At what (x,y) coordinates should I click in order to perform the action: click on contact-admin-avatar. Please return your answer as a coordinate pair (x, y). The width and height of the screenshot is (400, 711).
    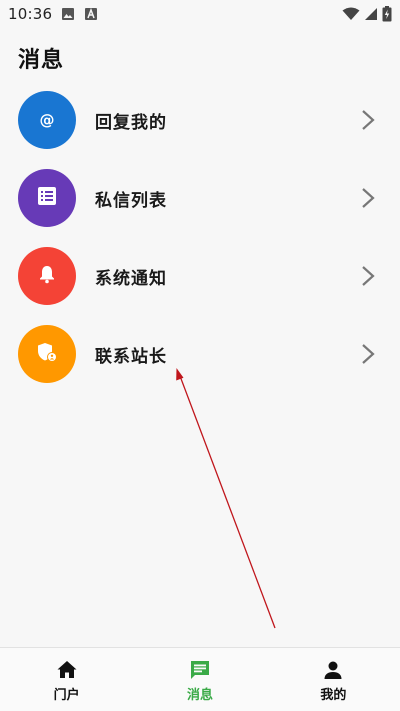
    Looking at the image, I should click on (47, 354).